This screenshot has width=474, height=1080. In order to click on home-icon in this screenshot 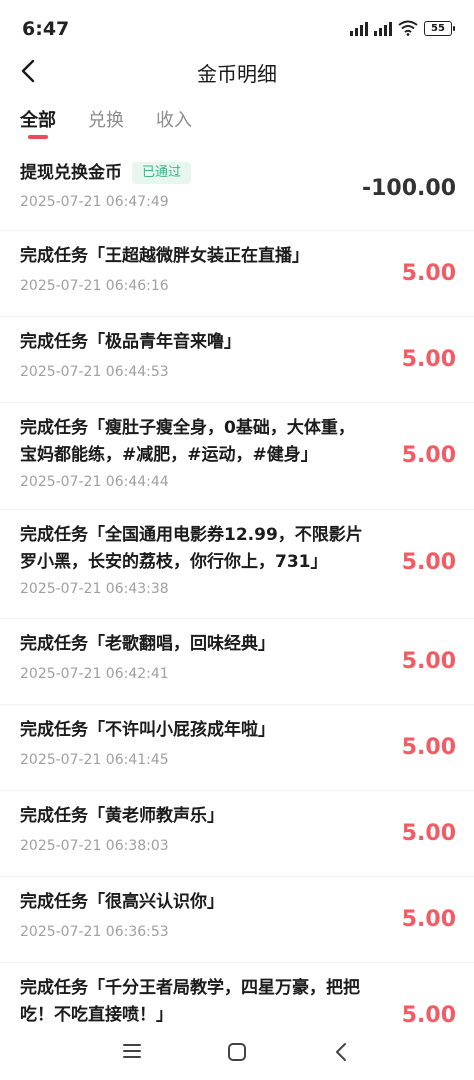, I will do `click(237, 1052)`.